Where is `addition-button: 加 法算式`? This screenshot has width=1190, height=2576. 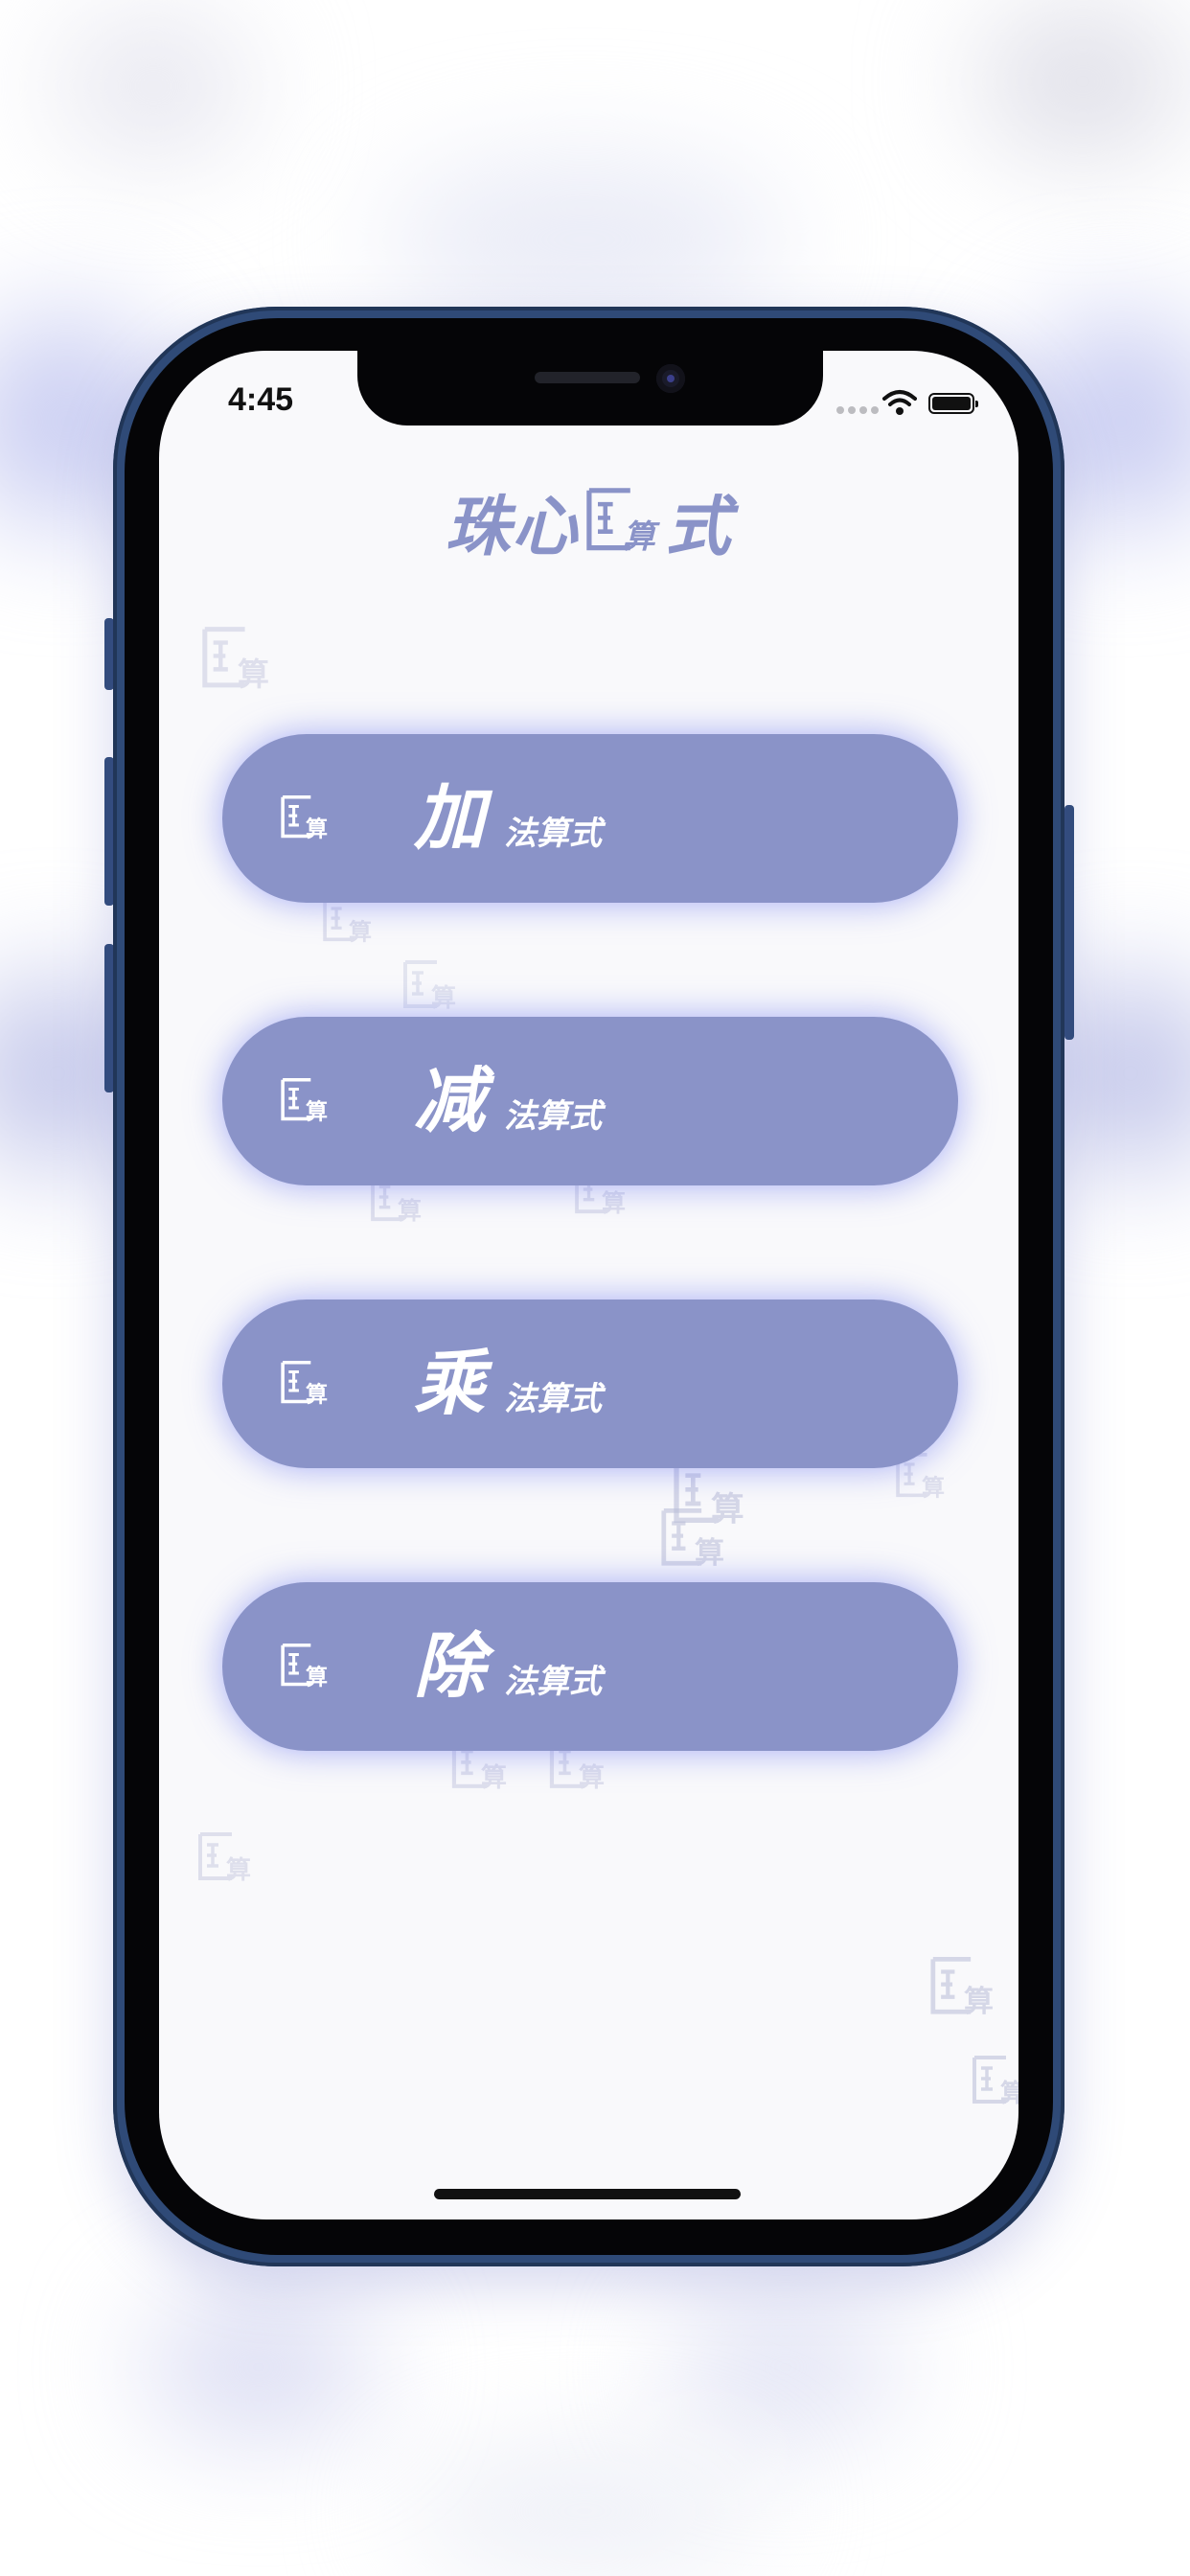 addition-button: 加 法算式 is located at coordinates (590, 818).